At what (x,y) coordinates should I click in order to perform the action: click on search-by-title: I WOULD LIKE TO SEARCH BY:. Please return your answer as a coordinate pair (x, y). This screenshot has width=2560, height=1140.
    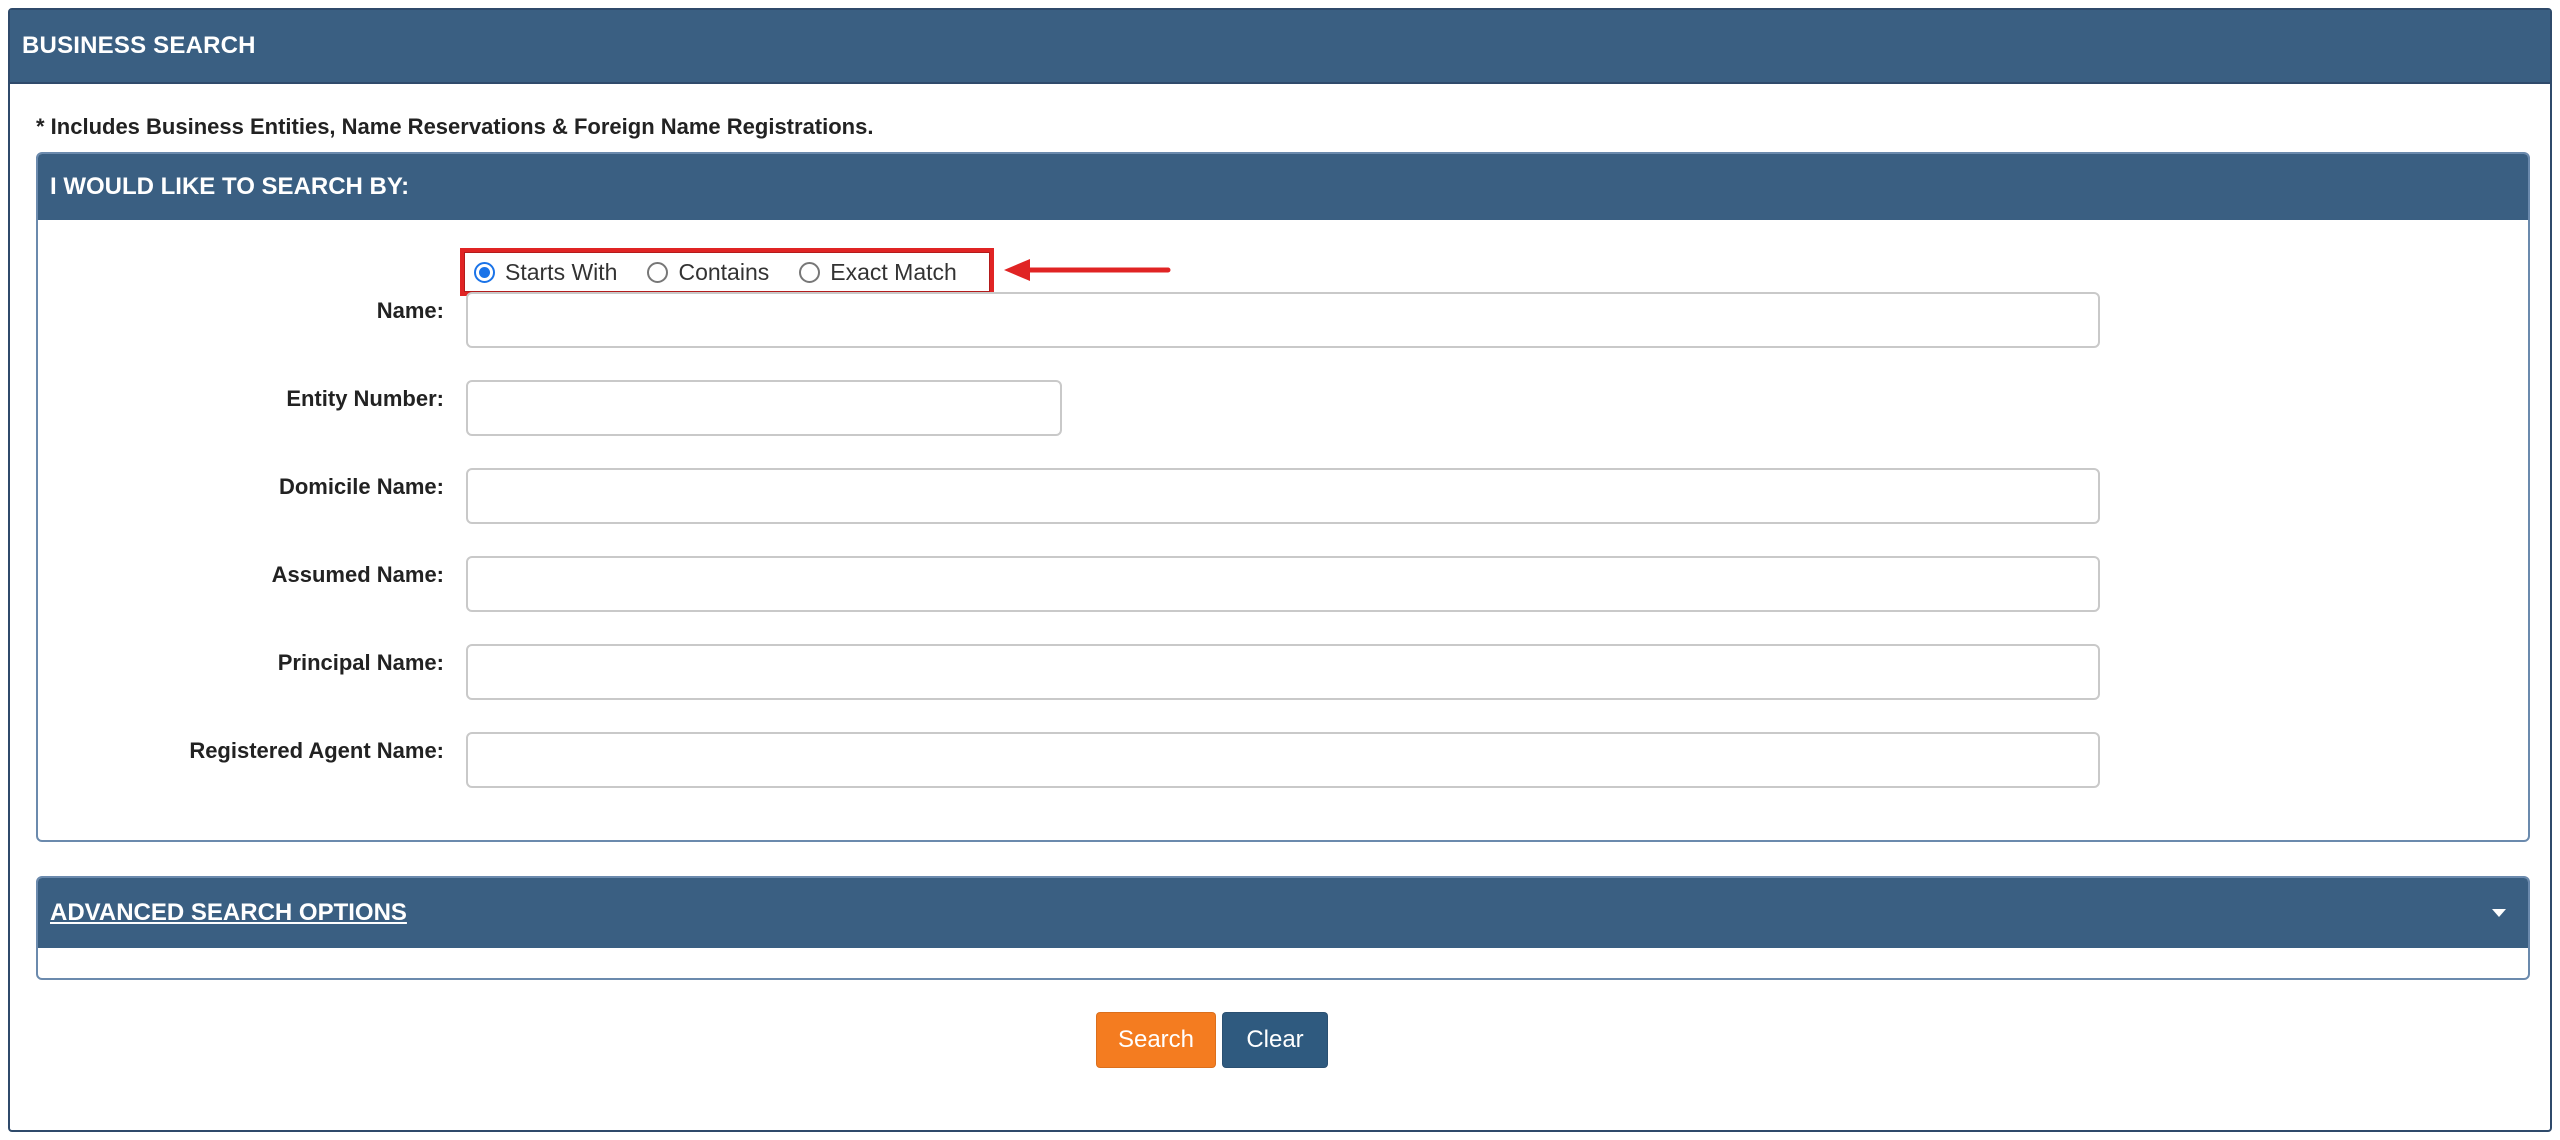
    Looking at the image, I should click on (230, 186).